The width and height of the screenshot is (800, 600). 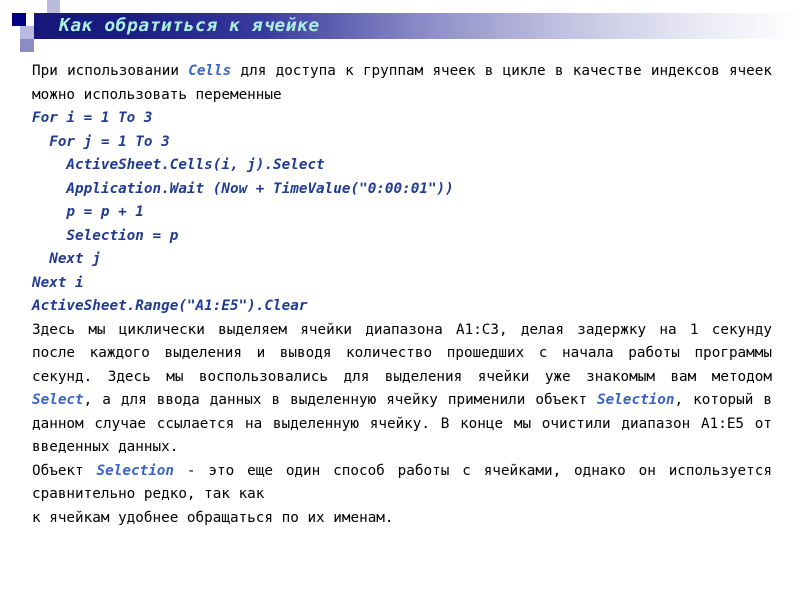 I want to click on closing-seg-1: Объект, so click(x=64, y=470).